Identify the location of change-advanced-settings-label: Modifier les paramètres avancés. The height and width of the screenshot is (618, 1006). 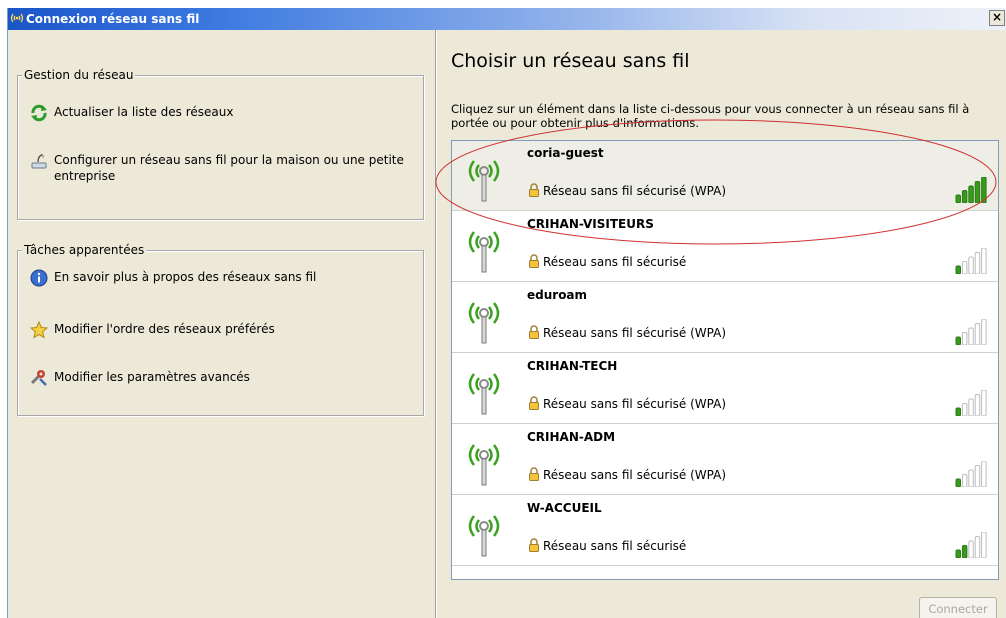
(152, 377).